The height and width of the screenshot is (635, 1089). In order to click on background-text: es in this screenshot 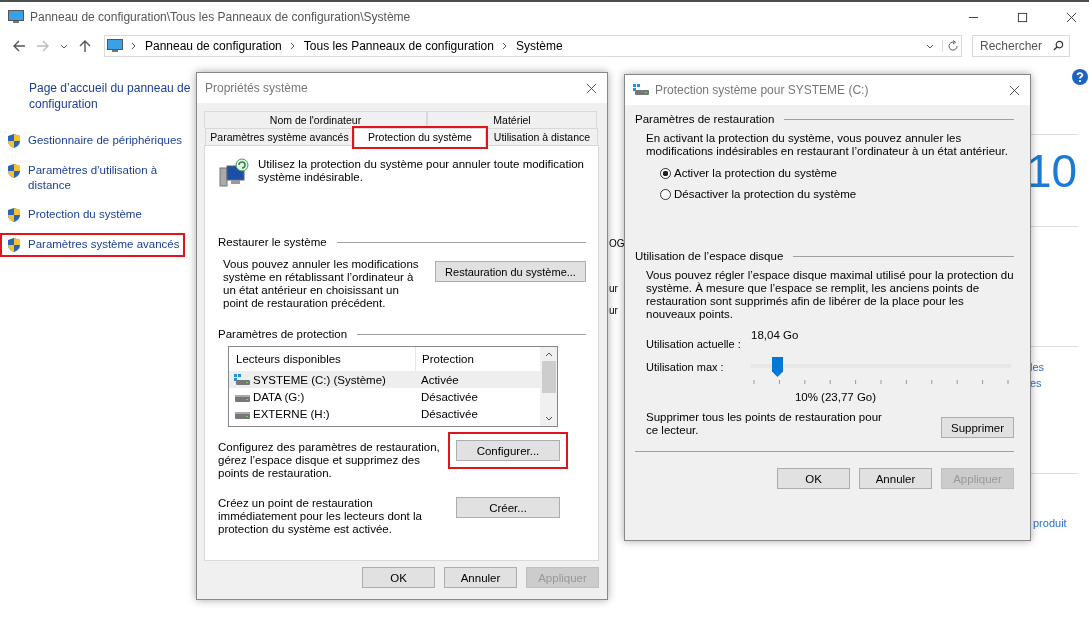, I will do `click(1036, 383)`.